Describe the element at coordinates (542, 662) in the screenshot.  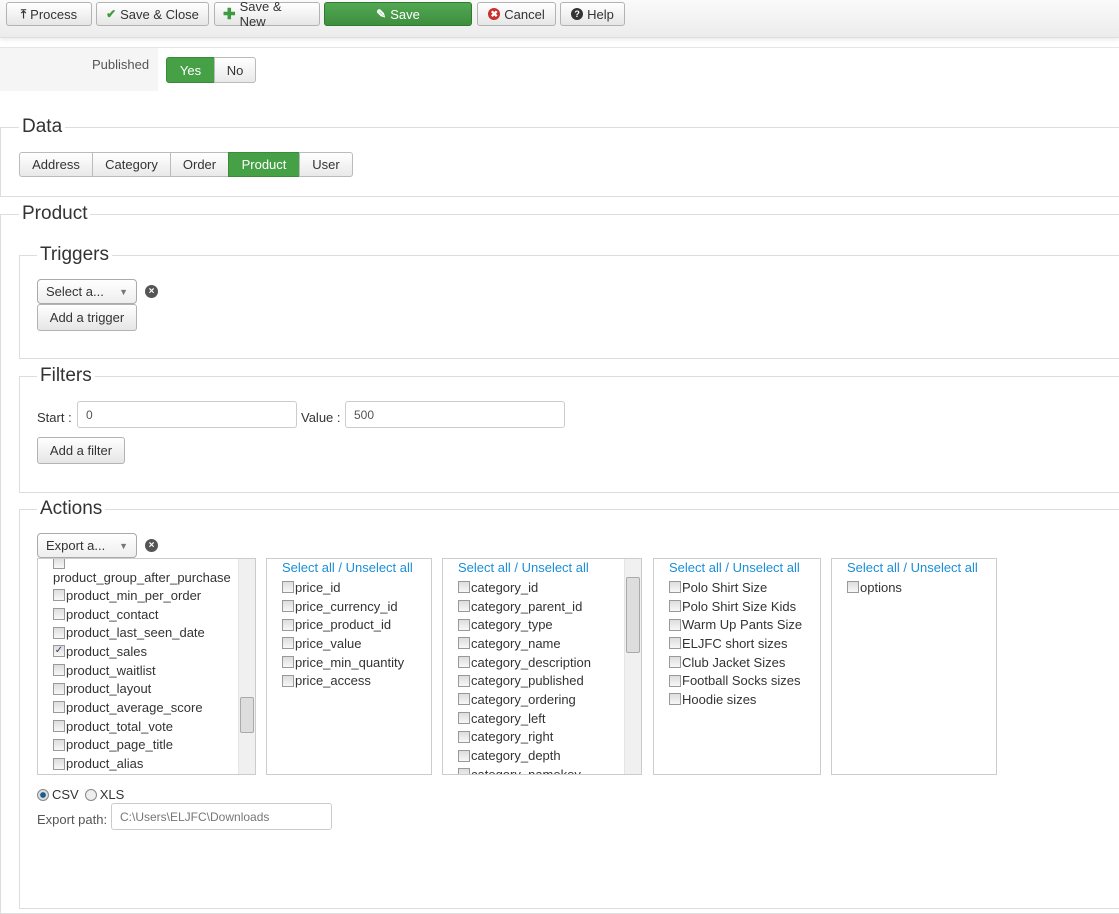
I see `column-item: category_description` at that location.